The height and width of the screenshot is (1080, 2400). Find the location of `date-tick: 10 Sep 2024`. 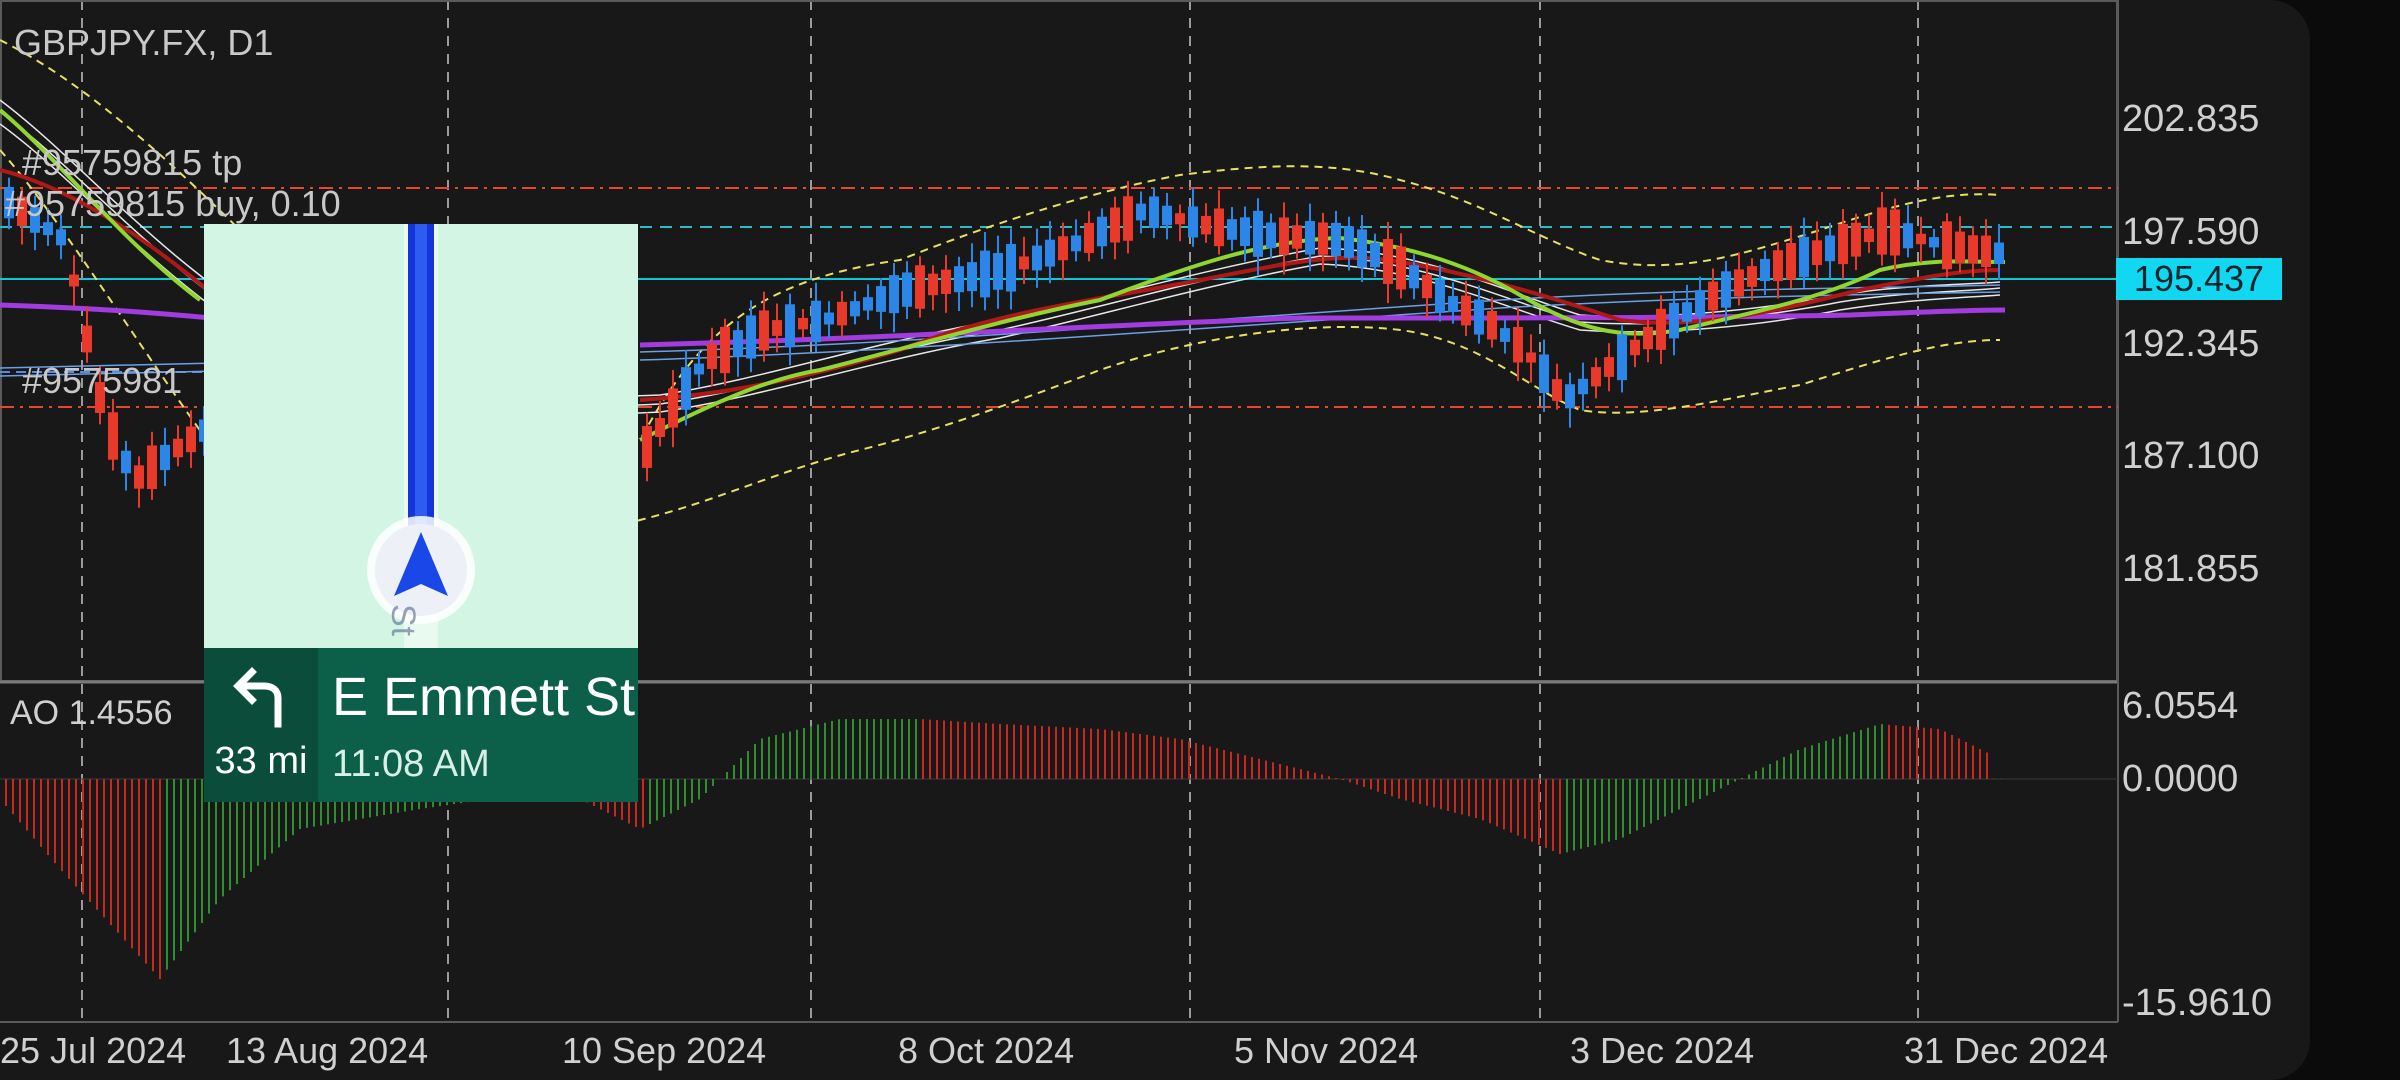

date-tick: 10 Sep 2024 is located at coordinates (664, 1050).